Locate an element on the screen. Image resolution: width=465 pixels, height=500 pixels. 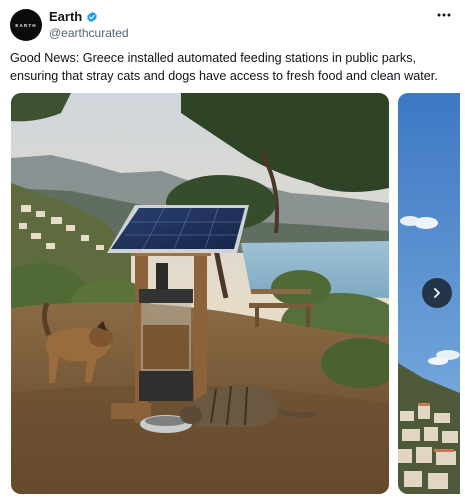
more-options-icon is located at coordinates (444, 15).